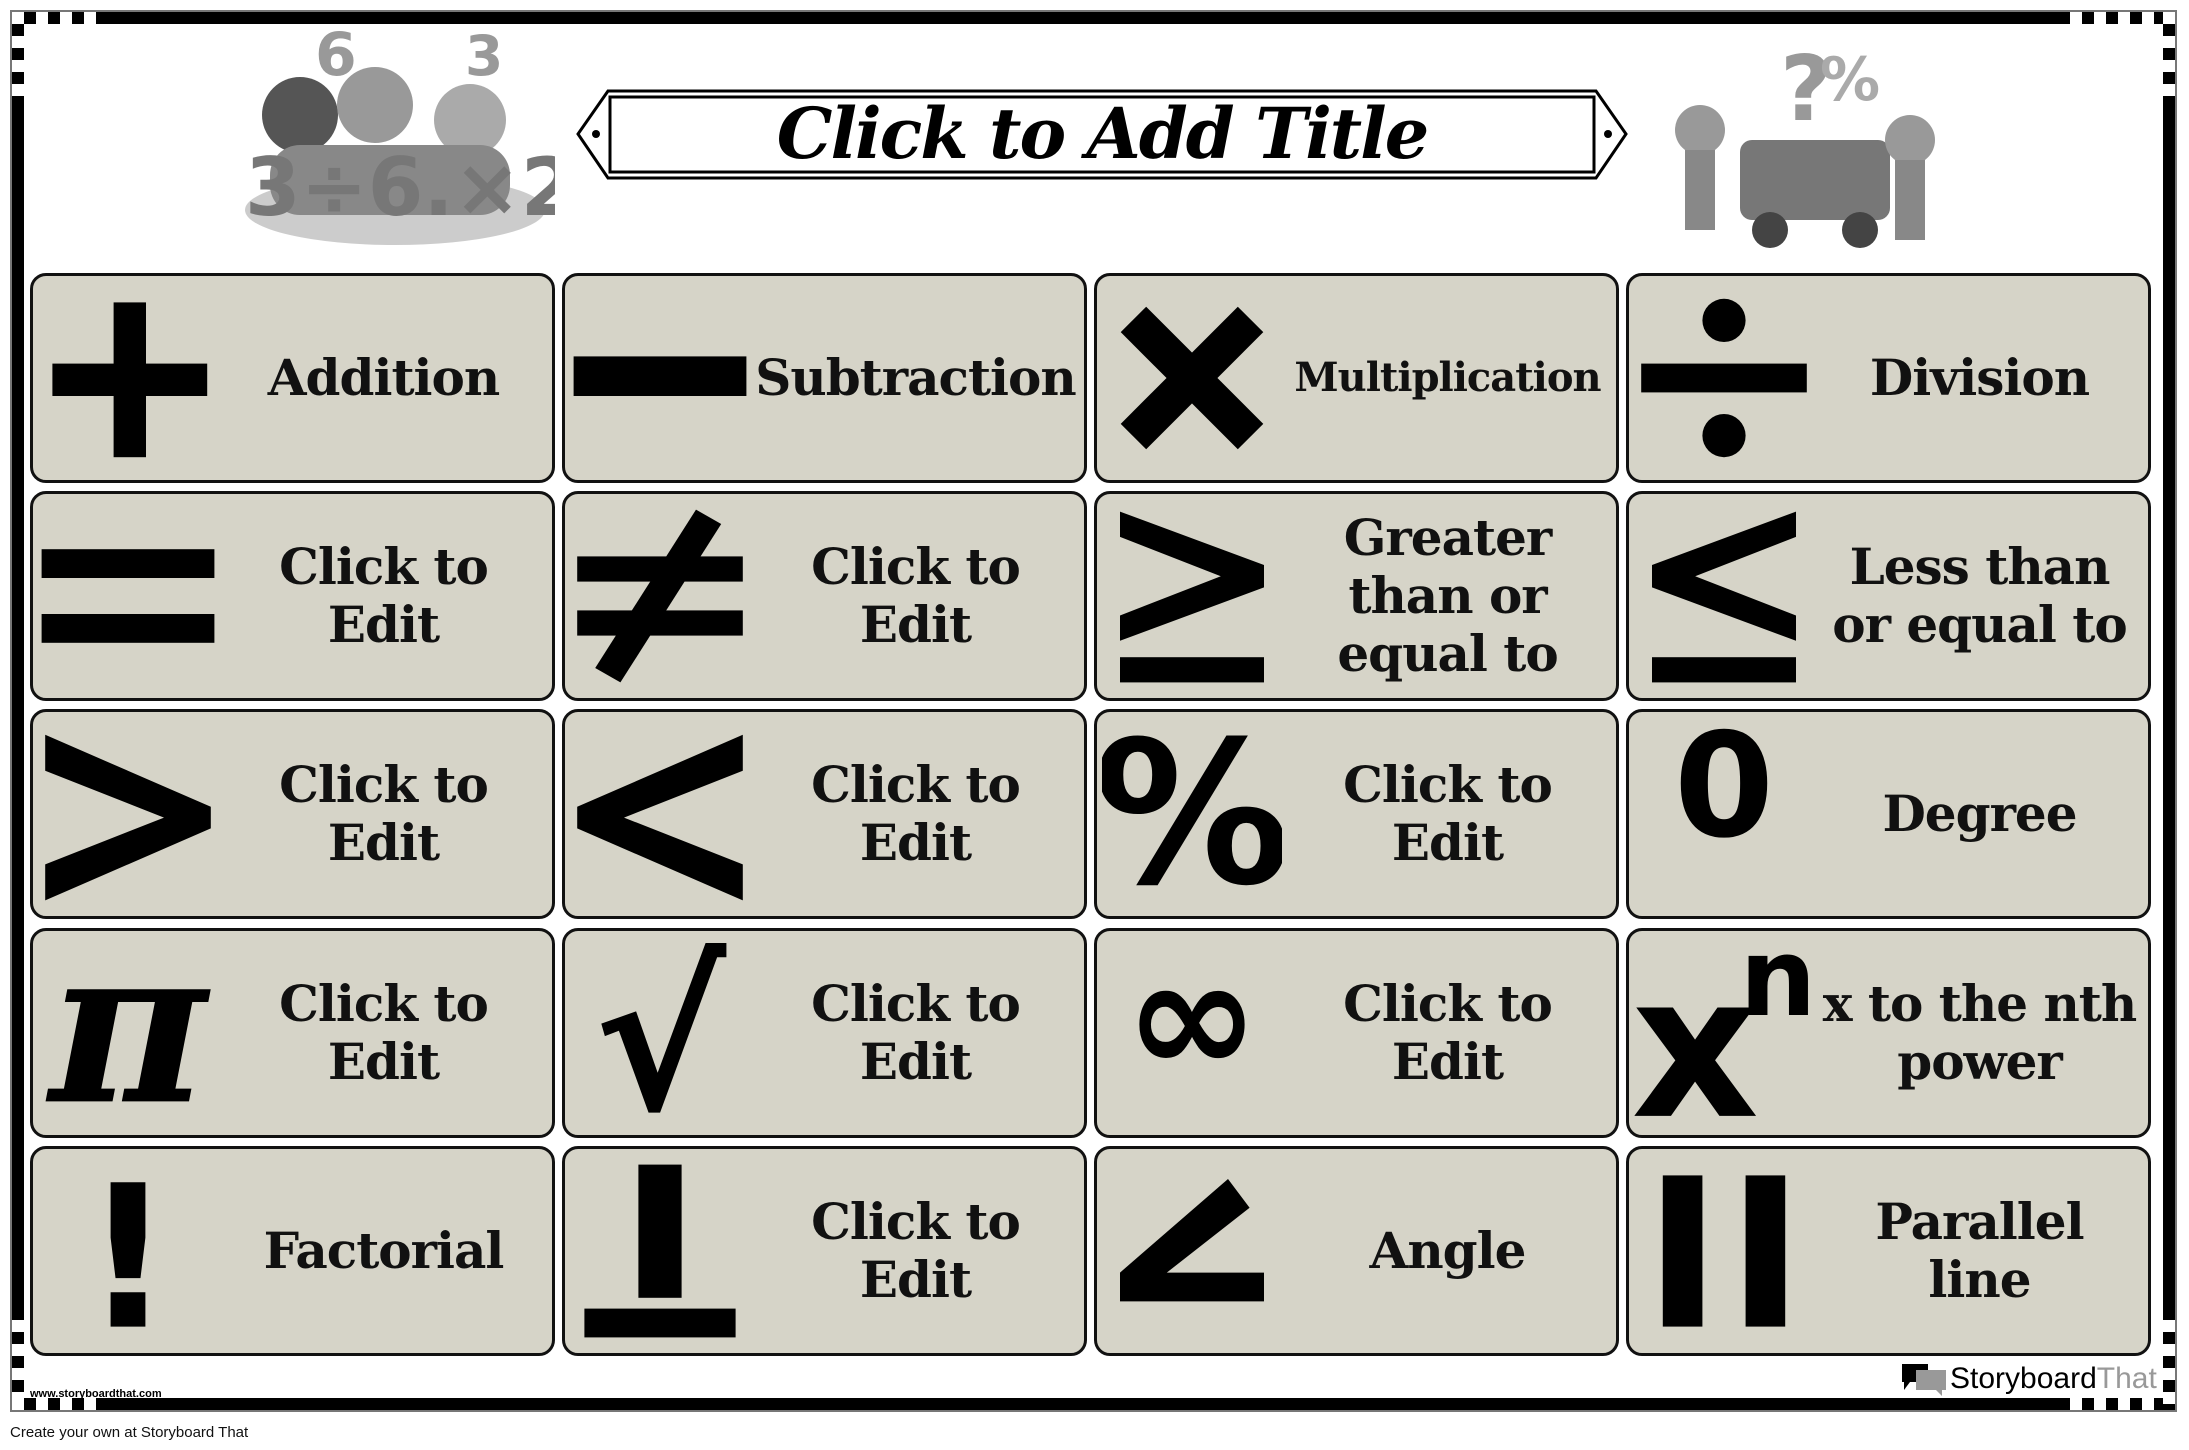 The image size is (2189, 1450). What do you see at coordinates (128, 596) in the screenshot?
I see `equals-icon` at bounding box center [128, 596].